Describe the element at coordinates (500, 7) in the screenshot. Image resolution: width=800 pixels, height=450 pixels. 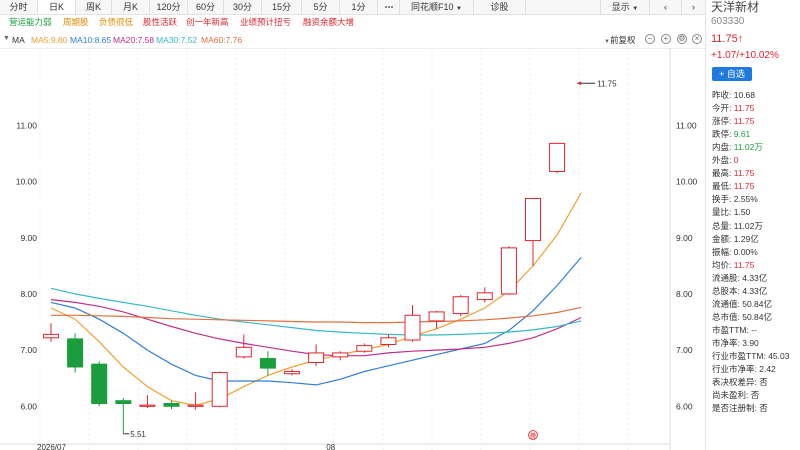
I see `diagnose-button: 诊股` at that location.